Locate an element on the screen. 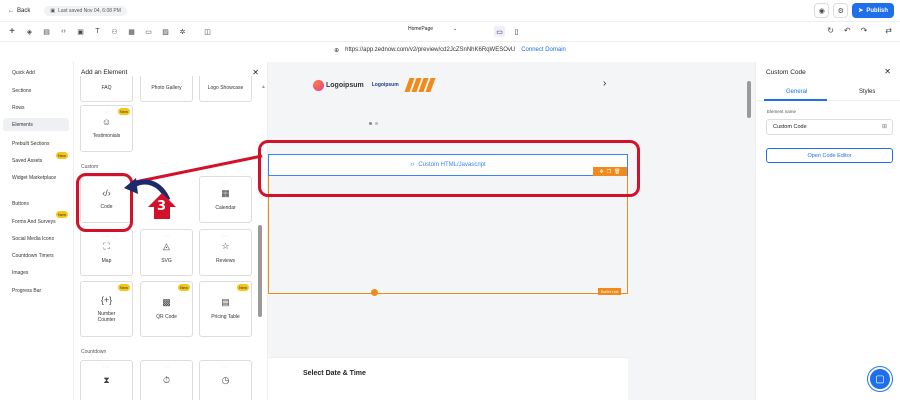 The image size is (900, 400). send-icon: ➤ is located at coordinates (861, 11).